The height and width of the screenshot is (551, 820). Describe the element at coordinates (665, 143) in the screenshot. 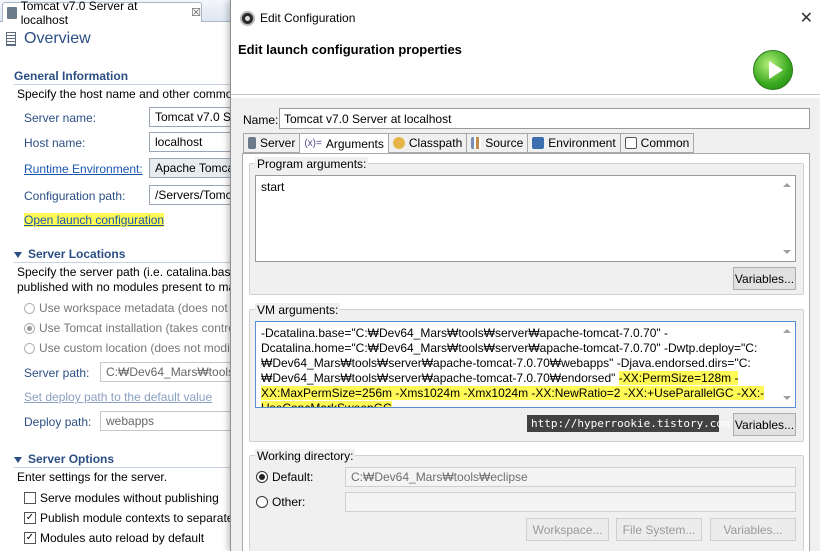

I see `tab-common-label: Common` at that location.